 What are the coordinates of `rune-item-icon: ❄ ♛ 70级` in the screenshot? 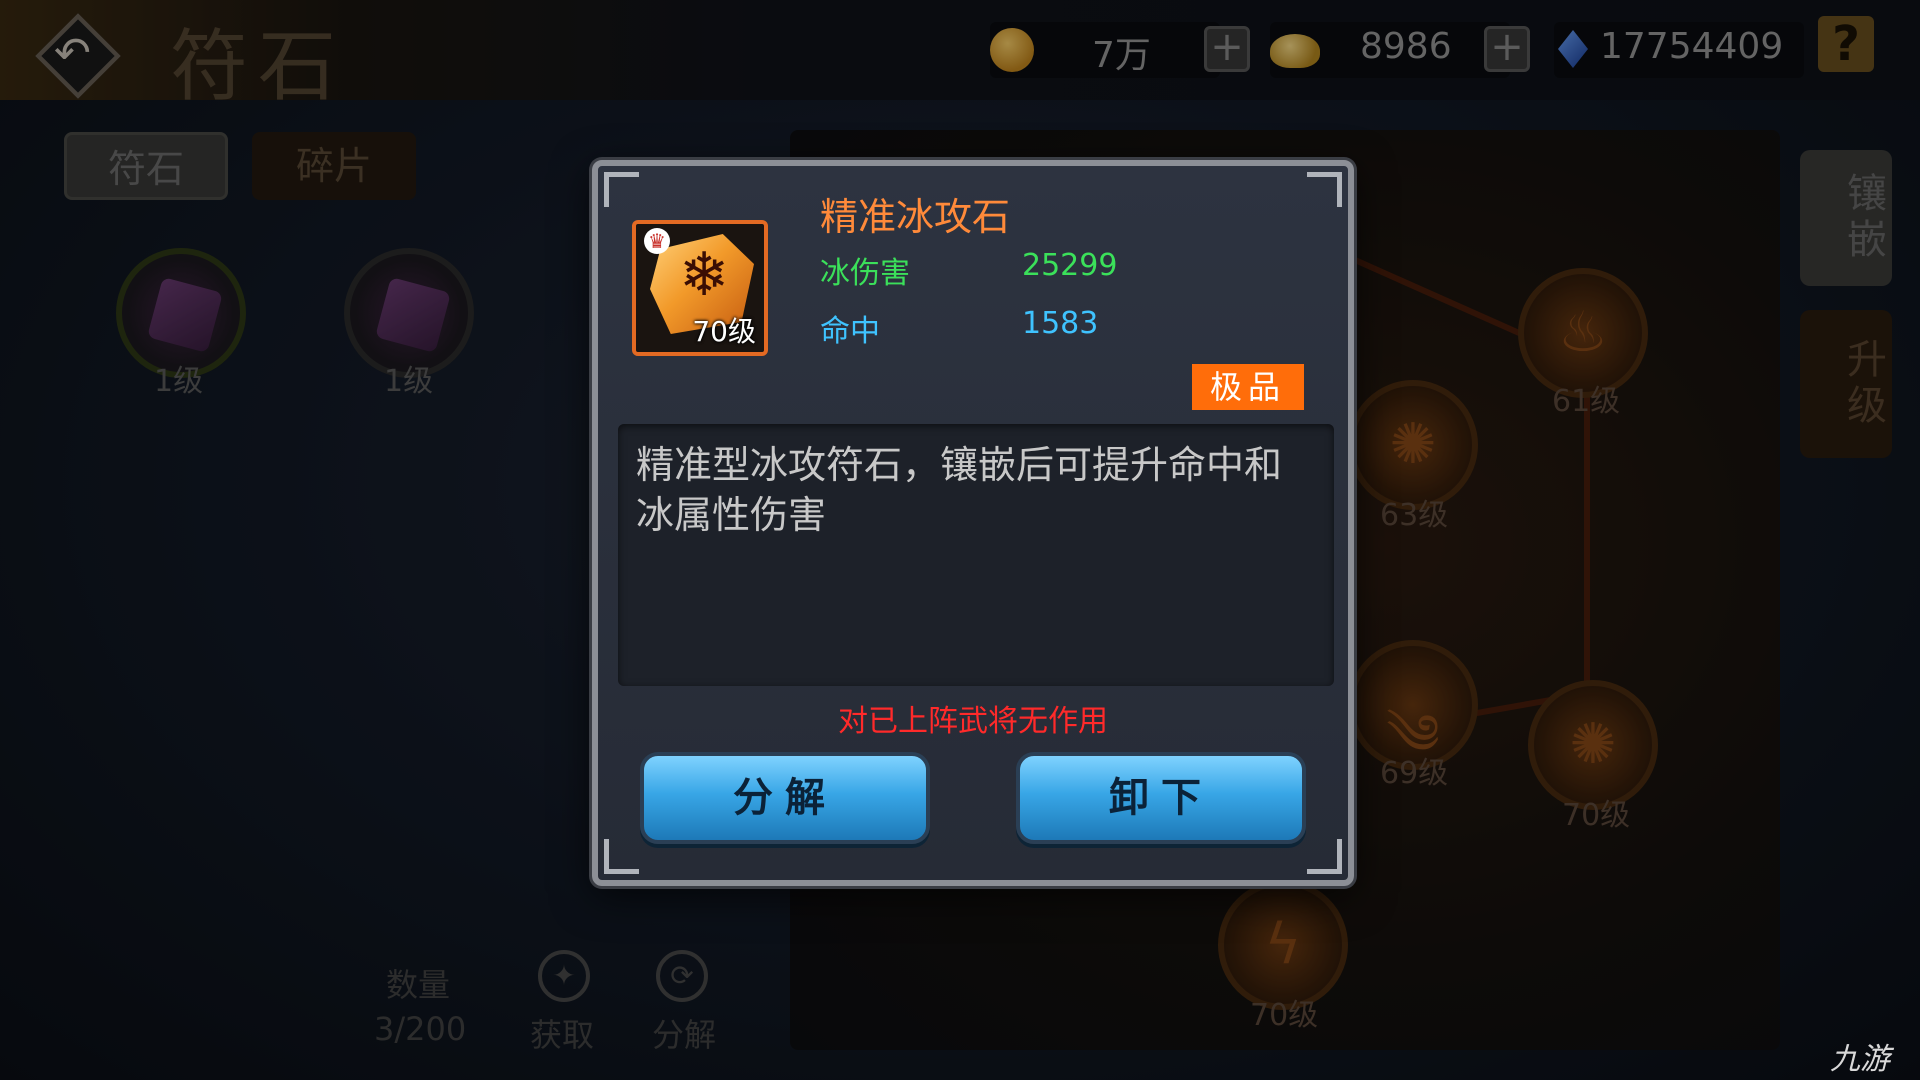 It's located at (700, 288).